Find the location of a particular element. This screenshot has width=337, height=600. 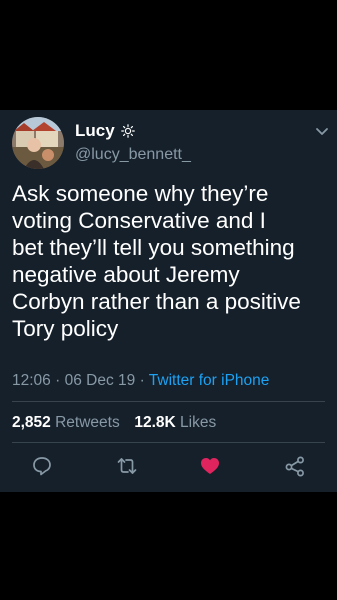

engagement-stats: 2,852 Retweets 12.8K Likes is located at coordinates (114, 423).